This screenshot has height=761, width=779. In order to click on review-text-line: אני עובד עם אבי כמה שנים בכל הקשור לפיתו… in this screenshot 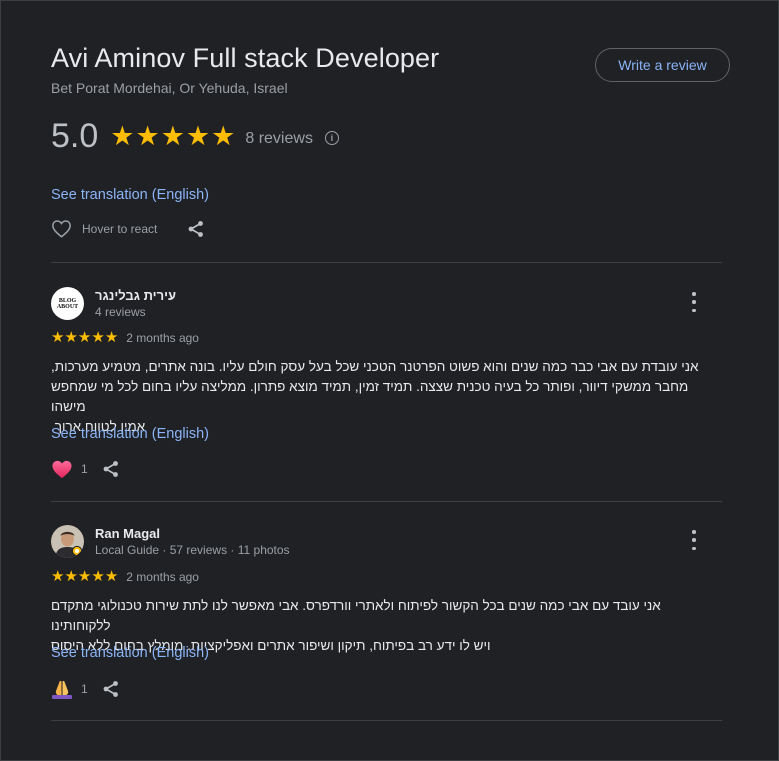, I will do `click(356, 615)`.